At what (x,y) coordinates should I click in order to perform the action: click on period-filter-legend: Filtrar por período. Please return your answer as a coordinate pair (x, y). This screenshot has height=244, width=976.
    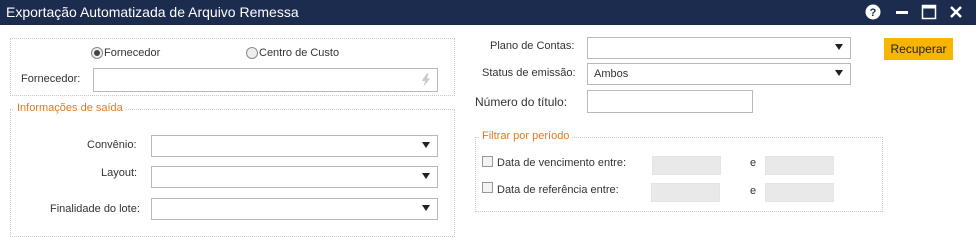
    Looking at the image, I should click on (526, 136).